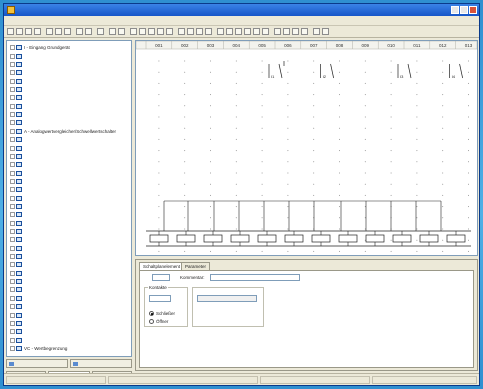 This screenshot has width=483, height=389. Describe the element at coordinates (10, 31) in the screenshot. I see `new-file-icon` at that location.